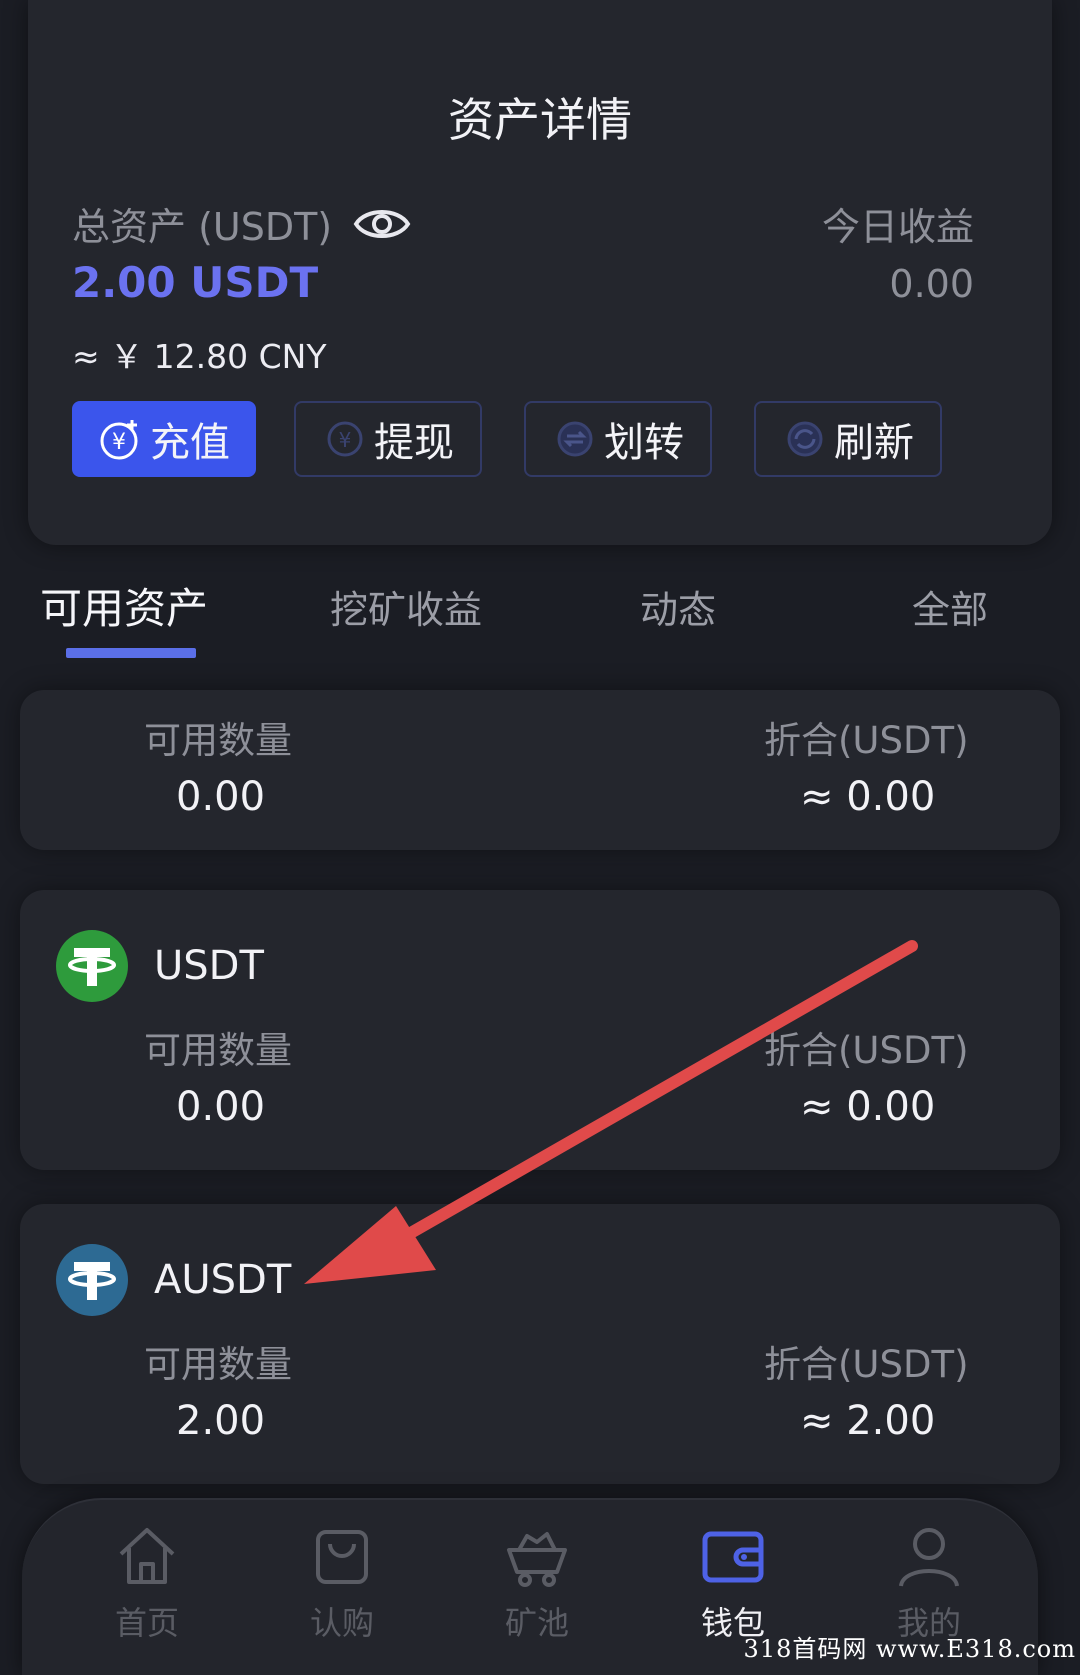 The image size is (1080, 1675). Describe the element at coordinates (733, 1557) in the screenshot. I see `wallet-icon` at that location.